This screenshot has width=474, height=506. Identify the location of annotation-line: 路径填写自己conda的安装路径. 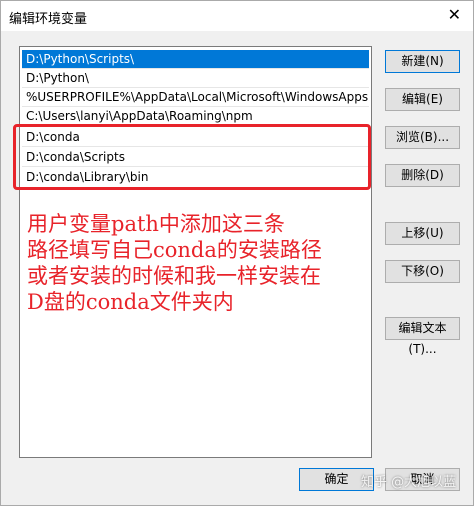
(174, 250).